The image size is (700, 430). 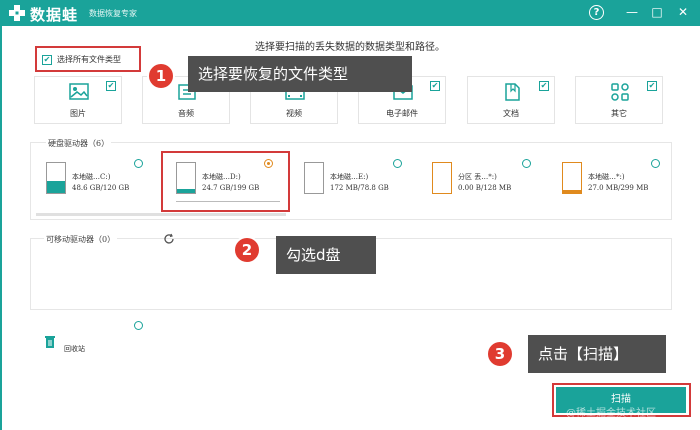 What do you see at coordinates (657, 12) in the screenshot?
I see `maximize-icon: □` at bounding box center [657, 12].